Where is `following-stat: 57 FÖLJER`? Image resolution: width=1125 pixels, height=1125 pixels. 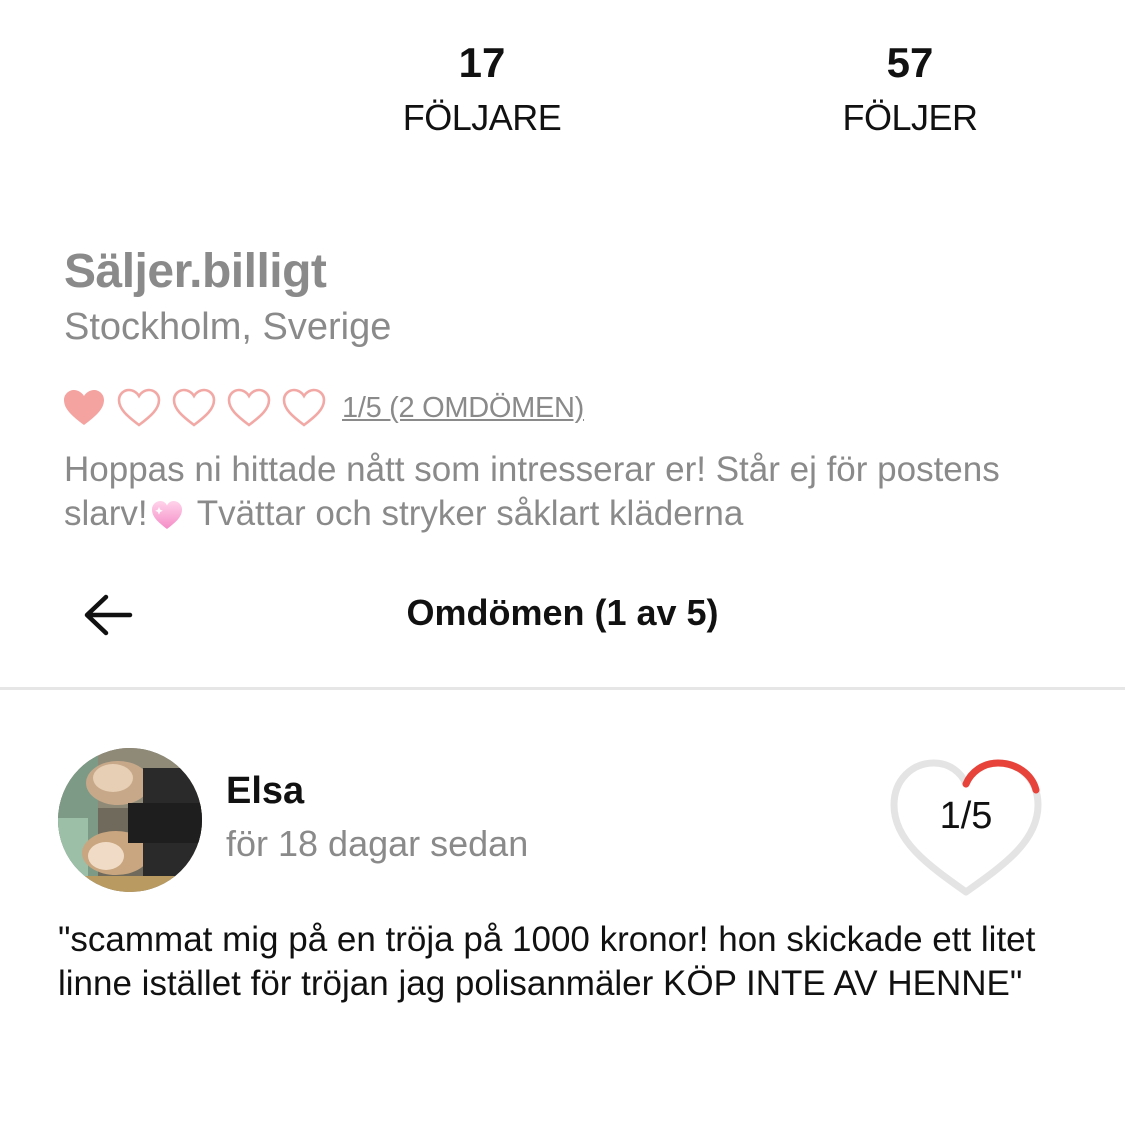
following-stat: 57 FÖLJER is located at coordinates (910, 89).